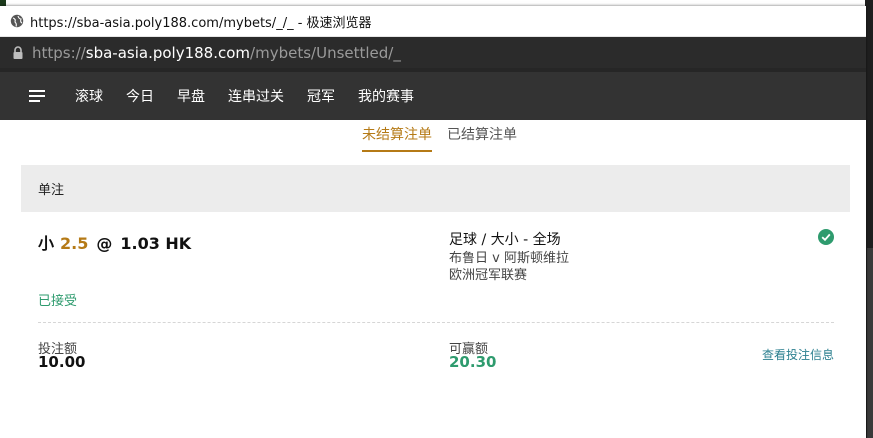 The image size is (873, 438). What do you see at coordinates (482, 137) in the screenshot?
I see `tab-settled: 已结算注单` at bounding box center [482, 137].